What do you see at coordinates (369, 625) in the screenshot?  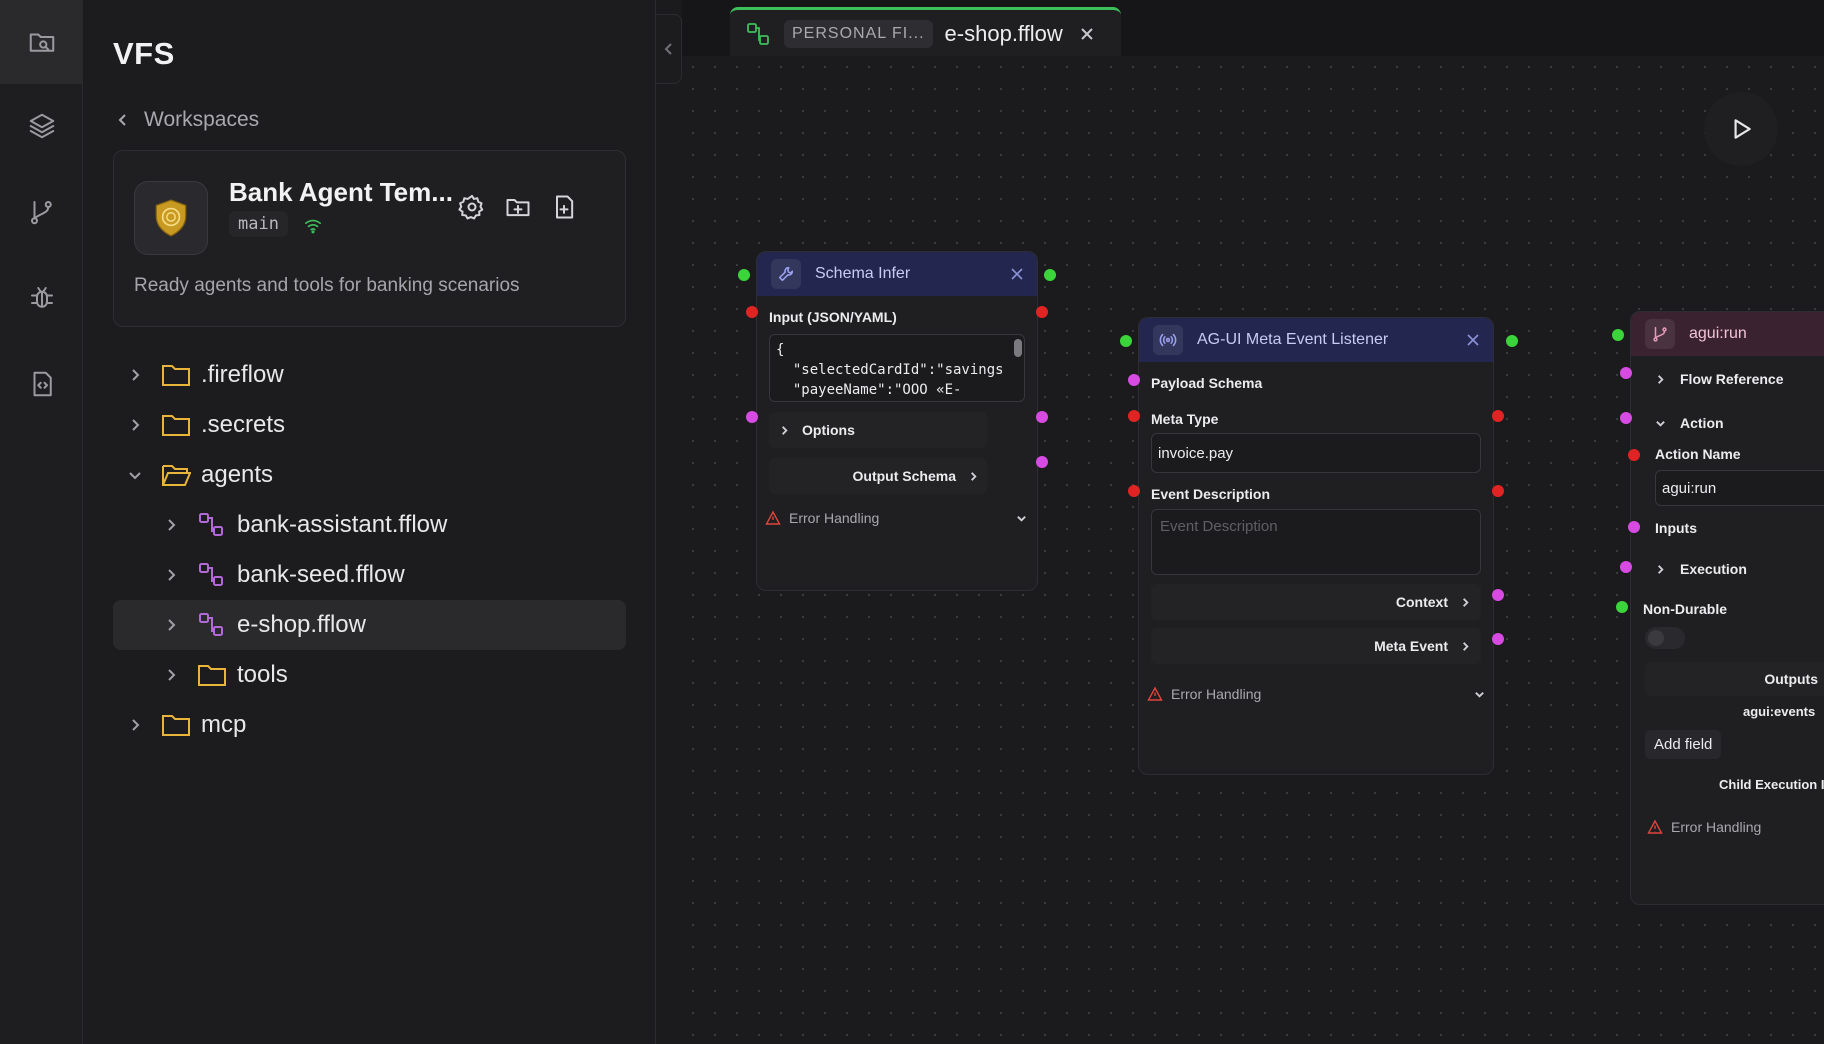 I see `tree-item-e-shop: e-shop.fflow` at bounding box center [369, 625].